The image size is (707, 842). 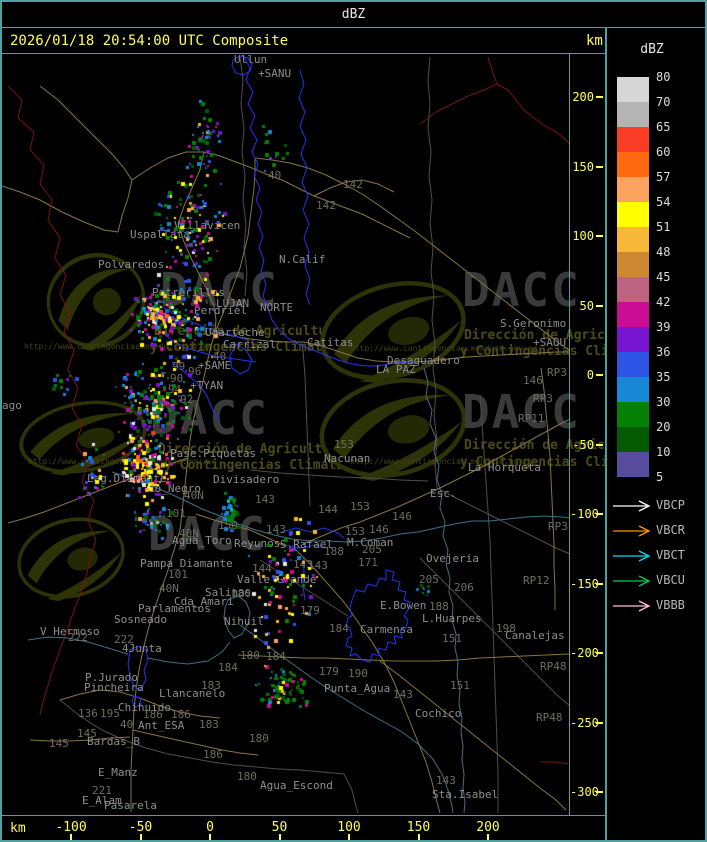 What do you see at coordinates (353, 27) in the screenshot?
I see `title-separator` at bounding box center [353, 27].